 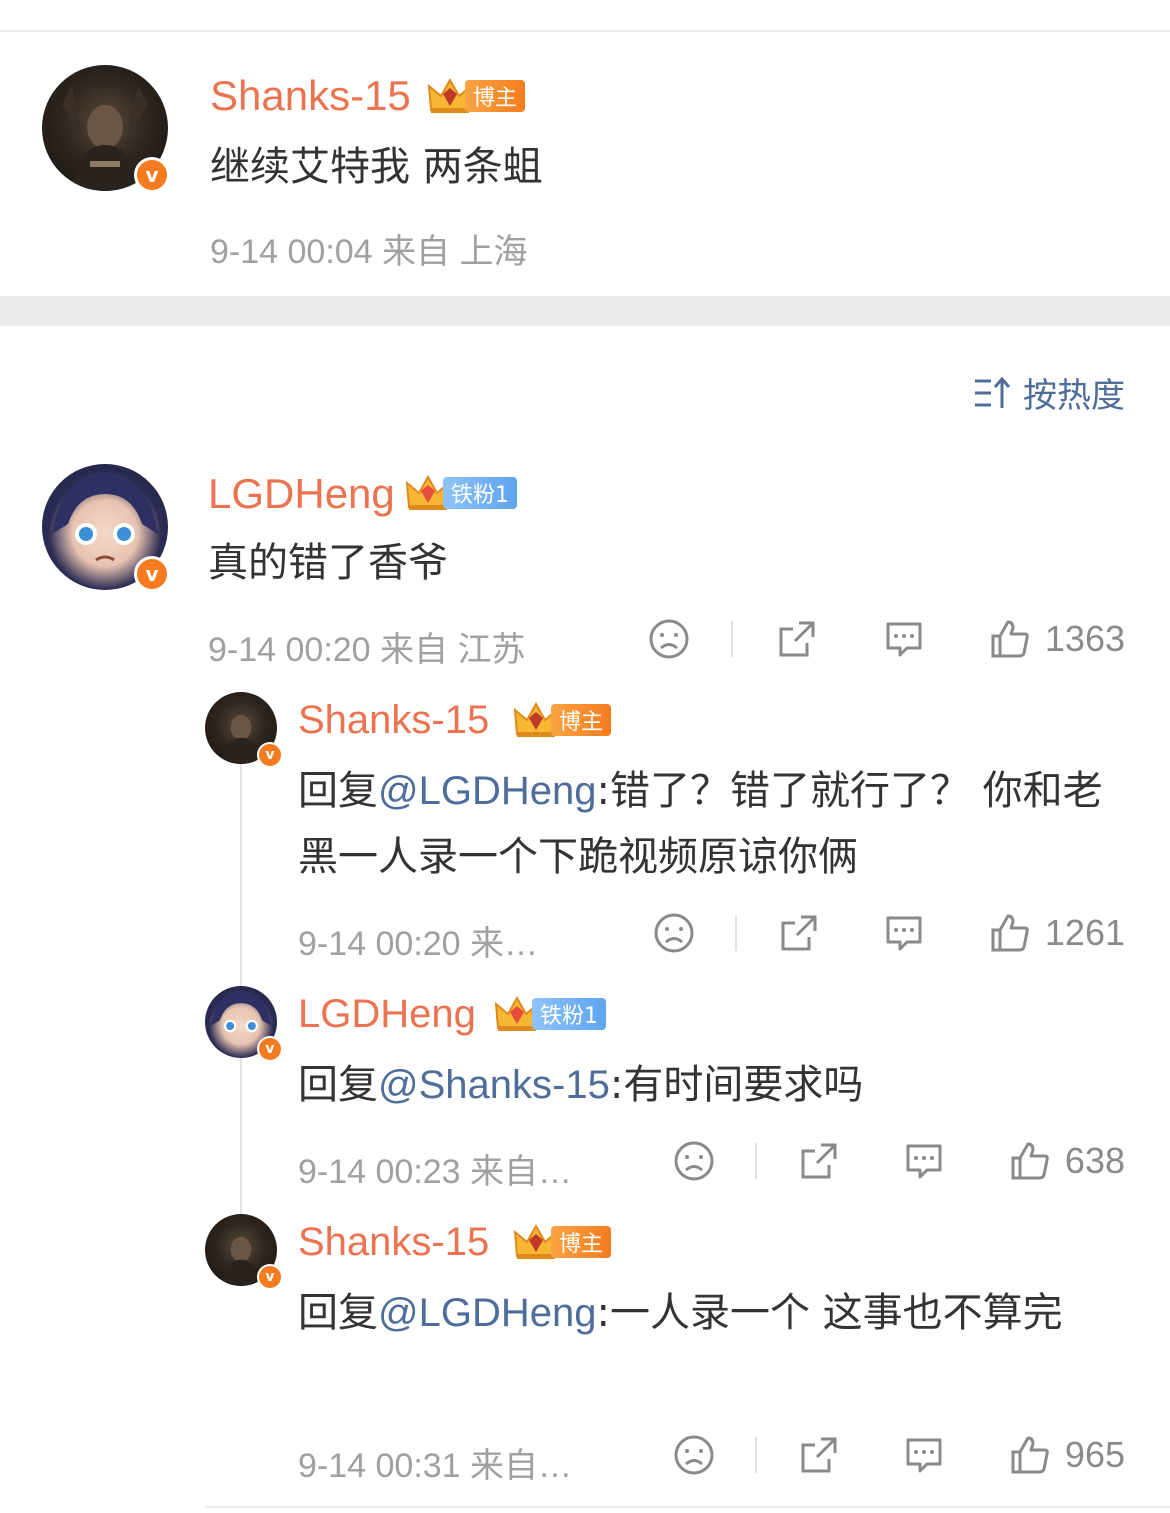 I want to click on sort-button: 按热度, so click(x=1049, y=392).